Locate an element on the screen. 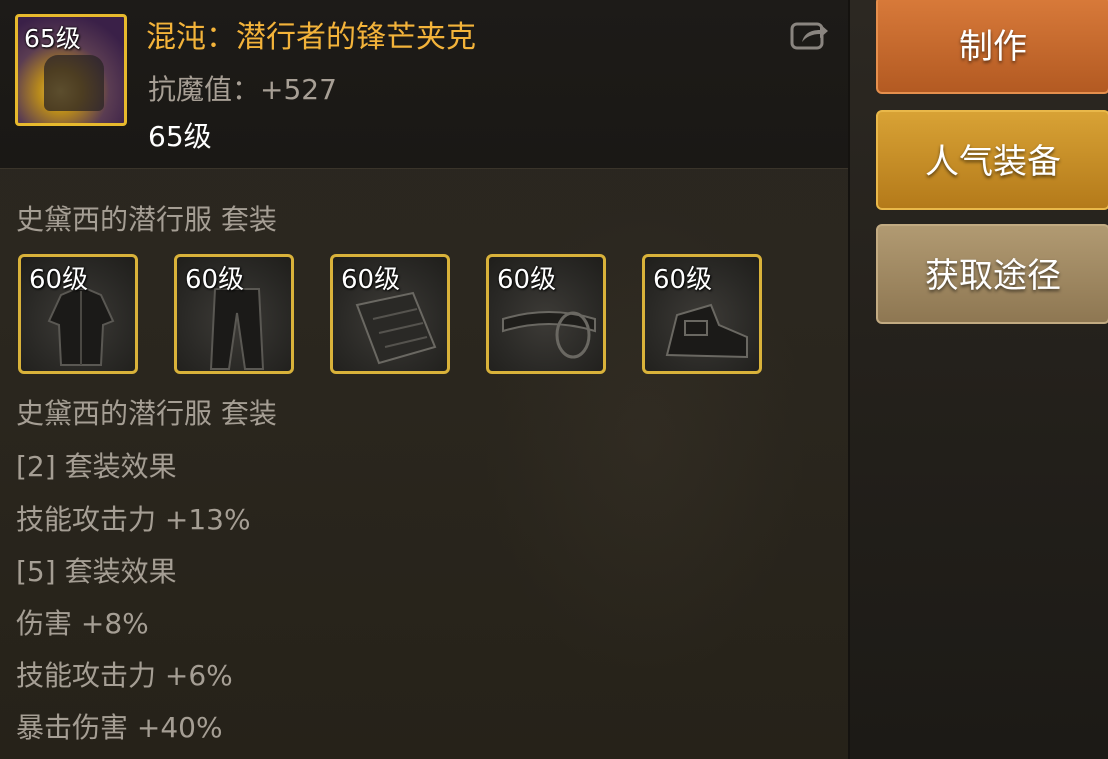  popular-equipment-button: 人气装备 is located at coordinates (992, 160).